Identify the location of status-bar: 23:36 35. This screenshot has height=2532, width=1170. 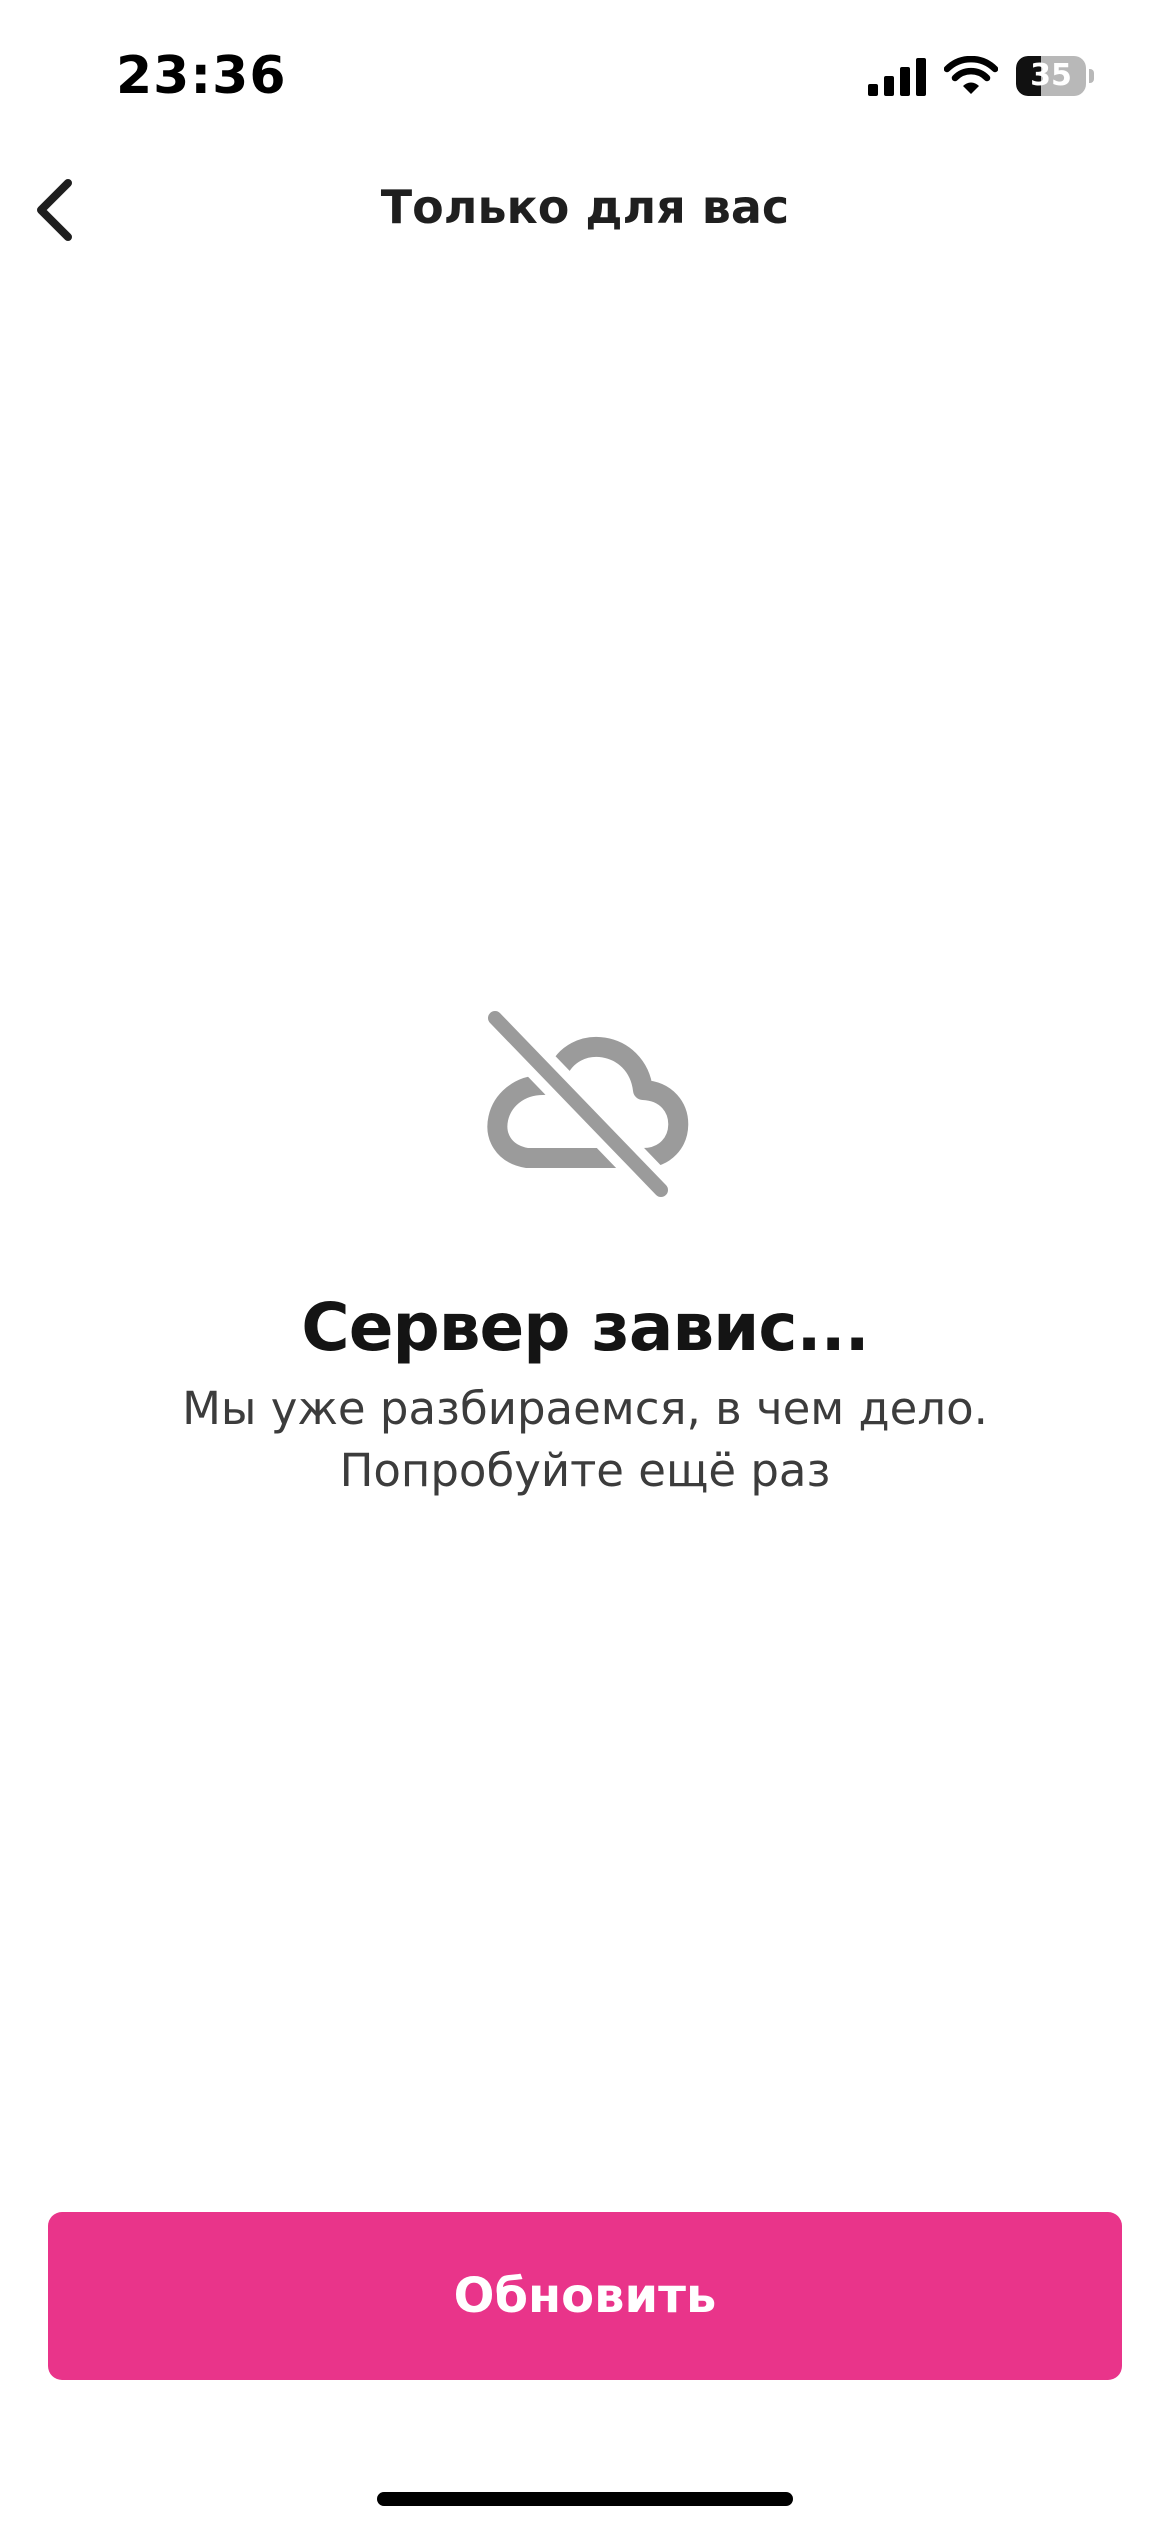
(585, 75).